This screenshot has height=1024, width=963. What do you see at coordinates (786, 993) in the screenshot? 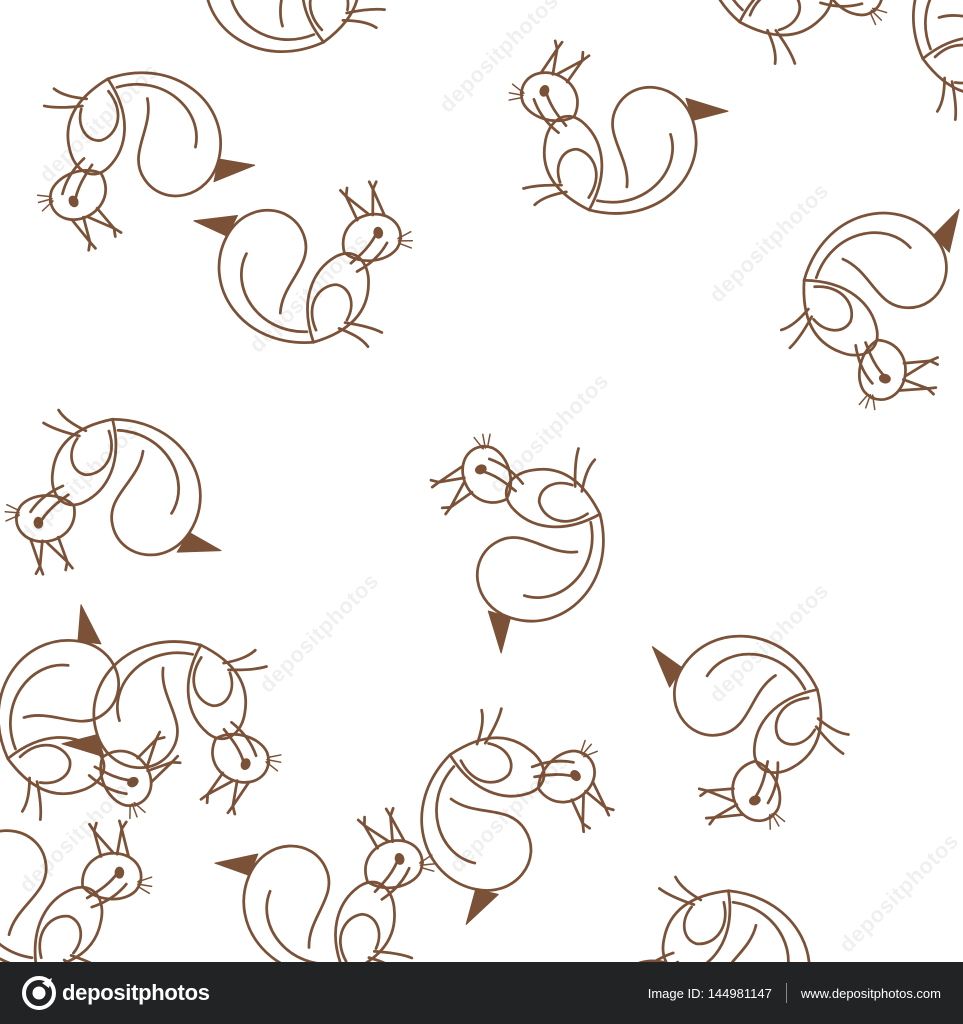
I see `footer-divider` at bounding box center [786, 993].